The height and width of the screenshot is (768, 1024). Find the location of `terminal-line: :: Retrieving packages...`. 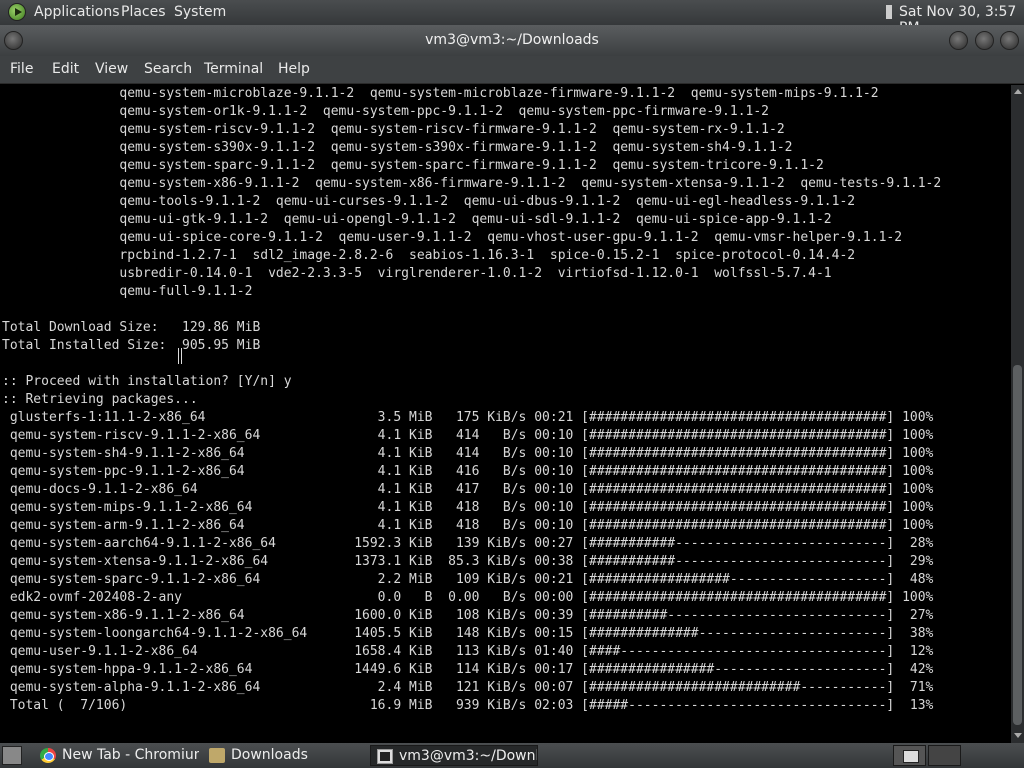

terminal-line: :: Retrieving packages... is located at coordinates (100, 399).